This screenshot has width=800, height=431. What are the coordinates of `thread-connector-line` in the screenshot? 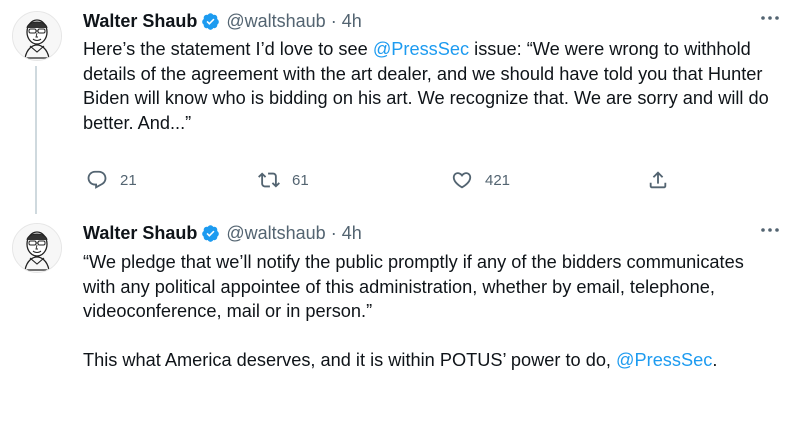 It's located at (36, 140).